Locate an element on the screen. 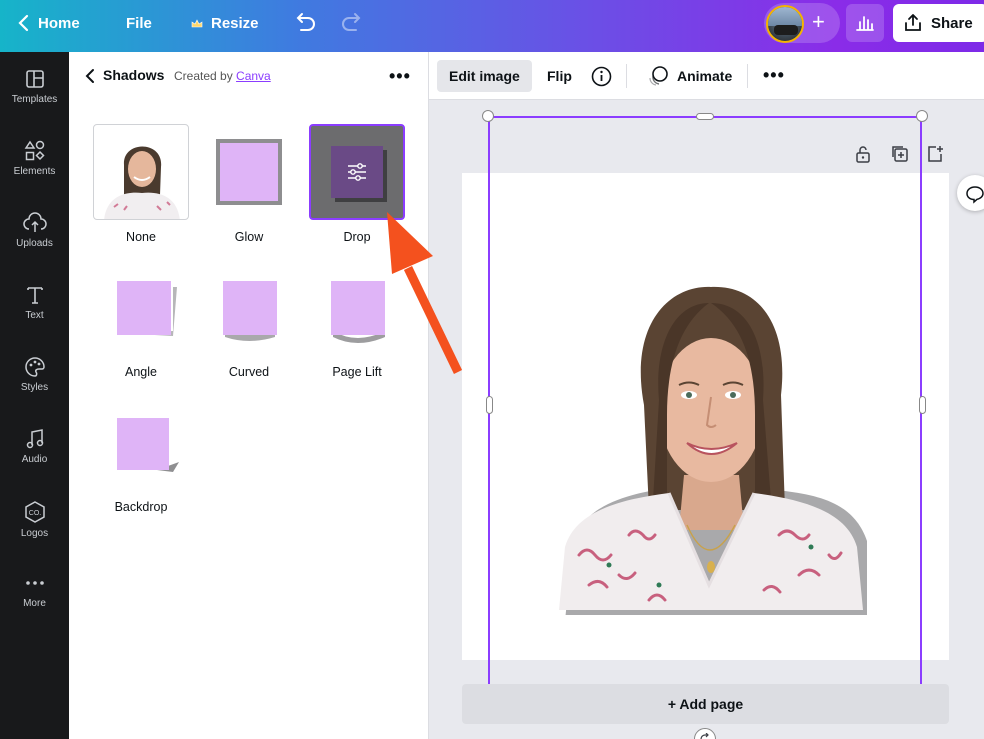 The height and width of the screenshot is (739, 984). animate-button: Animate is located at coordinates (689, 76).